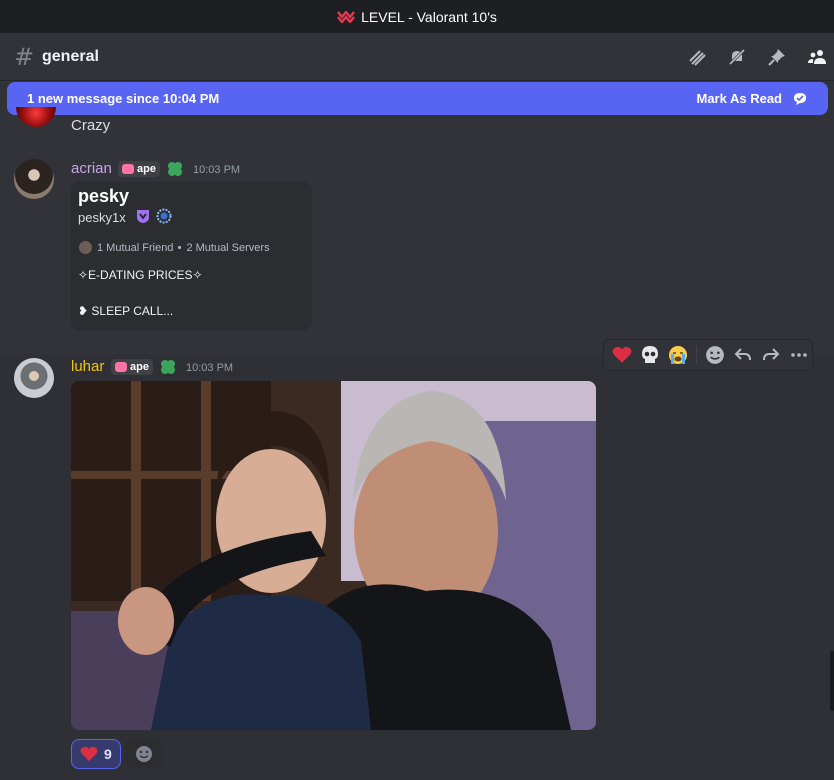 The height and width of the screenshot is (780, 834). Describe the element at coordinates (417, 57) in the screenshot. I see `channel-header: # general` at that location.